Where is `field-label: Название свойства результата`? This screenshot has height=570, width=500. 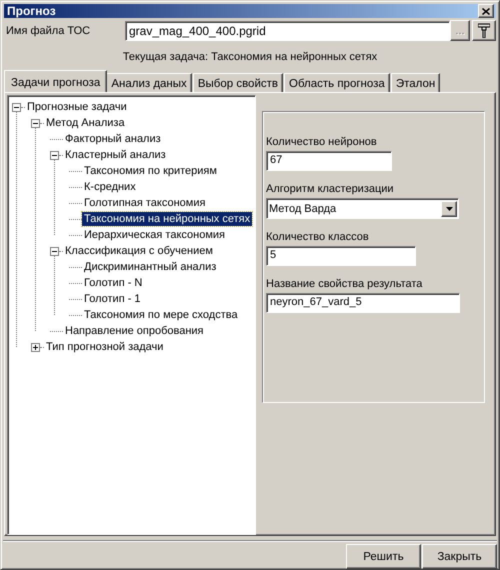 field-label: Название свойства результата is located at coordinates (345, 284).